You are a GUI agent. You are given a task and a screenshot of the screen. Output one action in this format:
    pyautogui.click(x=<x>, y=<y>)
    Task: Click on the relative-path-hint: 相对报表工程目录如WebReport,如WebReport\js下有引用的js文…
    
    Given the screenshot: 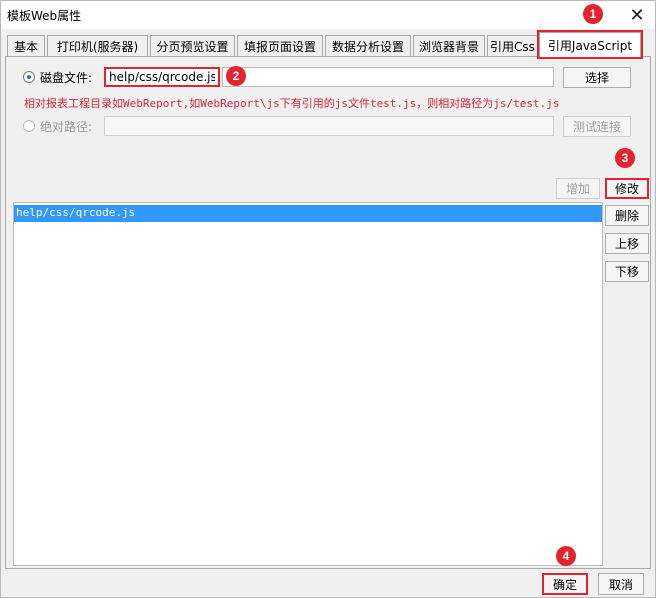 What is the action you would take?
    pyautogui.click(x=292, y=103)
    